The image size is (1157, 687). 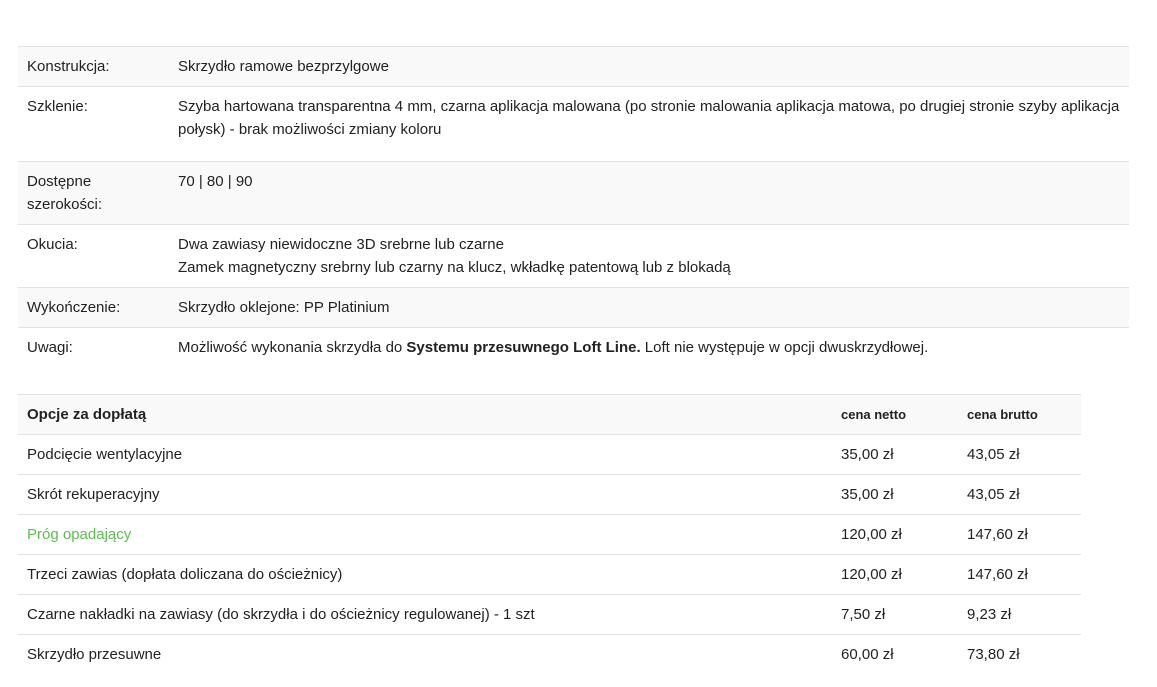 What do you see at coordinates (79, 534) in the screenshot?
I see `option-link-prog-opadajacy: Próg opadający` at bounding box center [79, 534].